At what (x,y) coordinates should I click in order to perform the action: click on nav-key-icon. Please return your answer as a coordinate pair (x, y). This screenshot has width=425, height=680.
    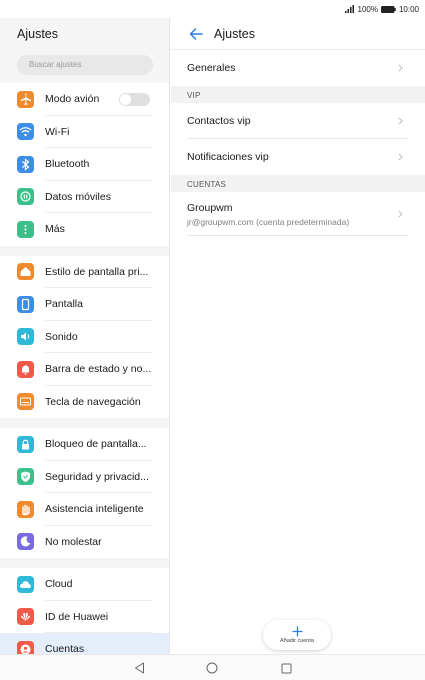
    Looking at the image, I should click on (25, 402).